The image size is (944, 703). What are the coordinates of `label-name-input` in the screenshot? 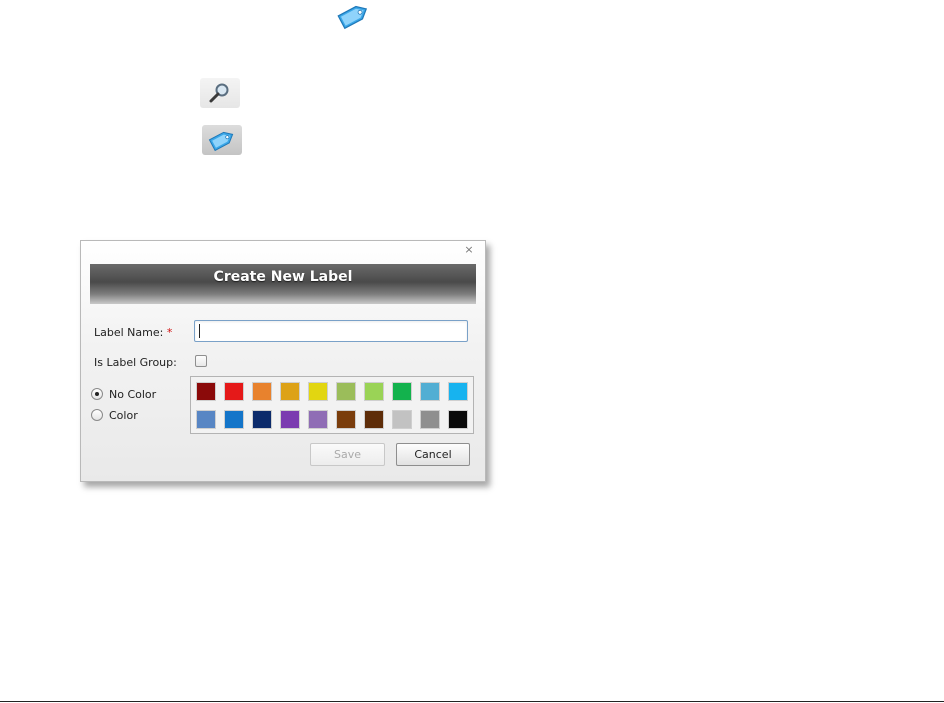 It's located at (331, 331).